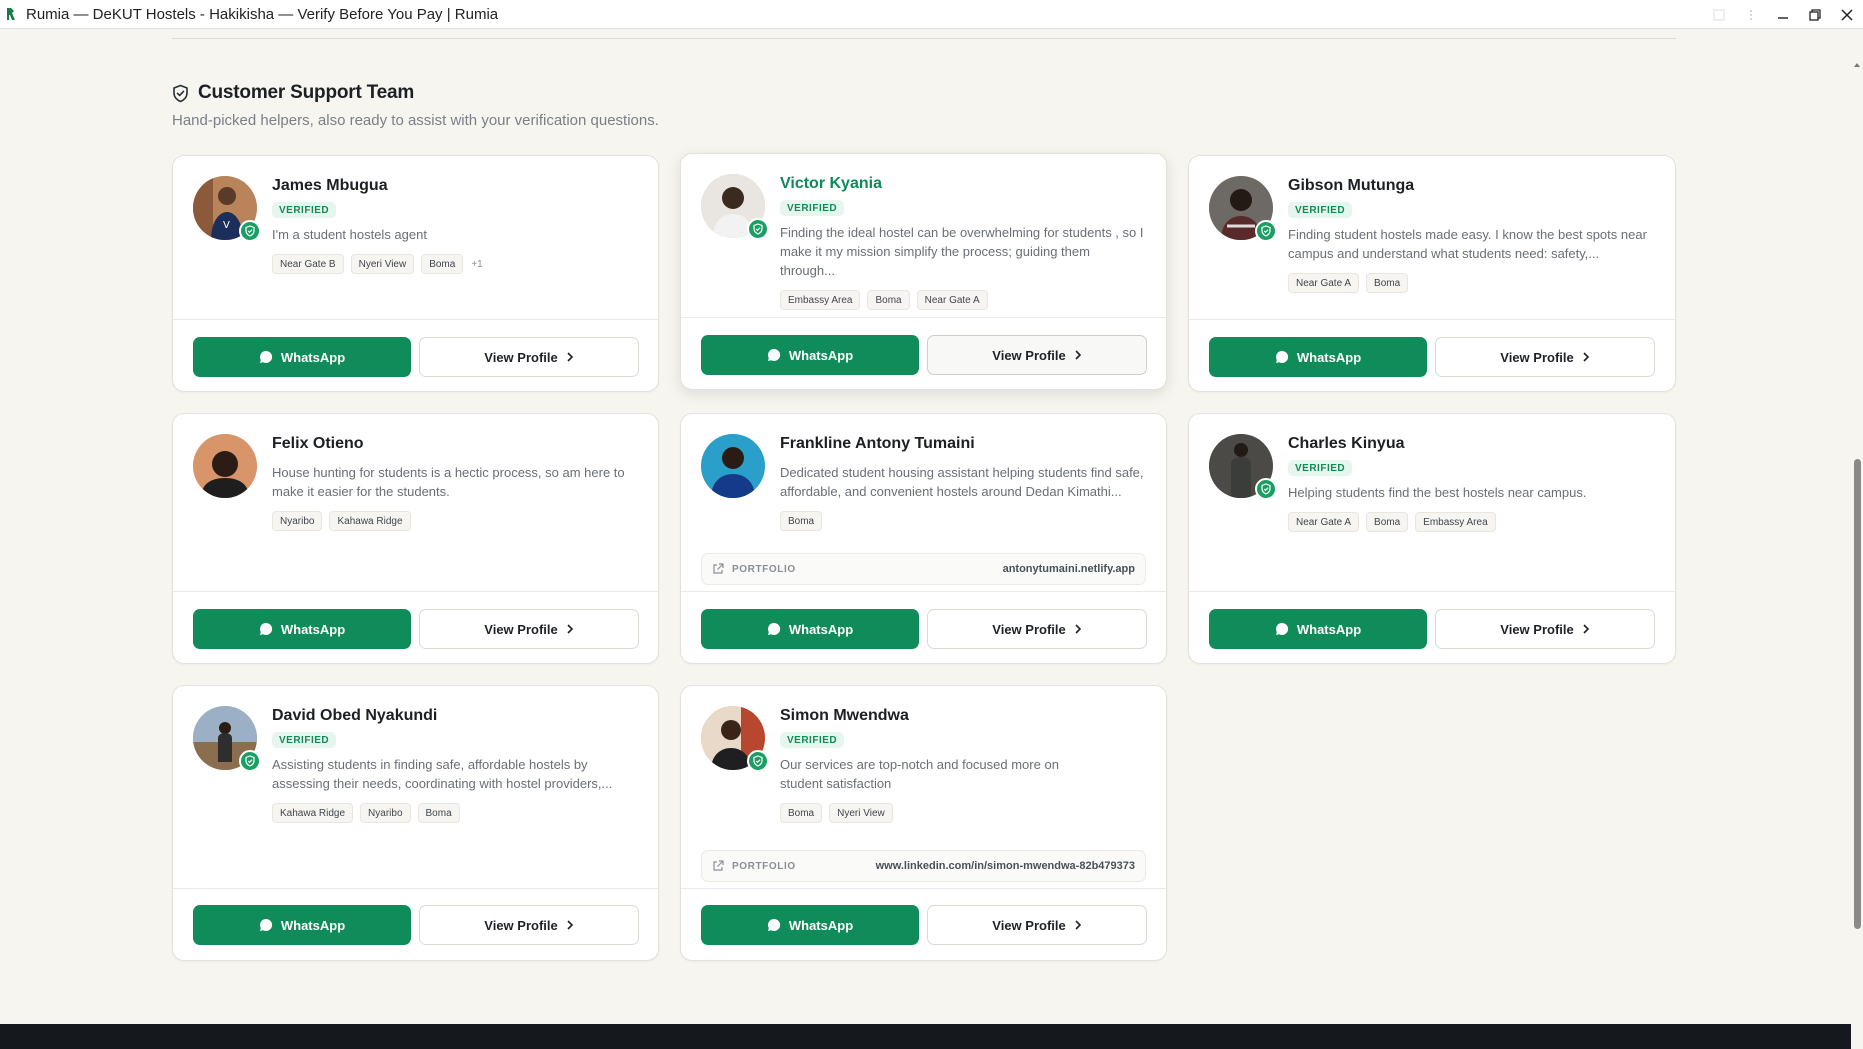 The image size is (1863, 1049). I want to click on page-scrollbar, so click(1857, 526).